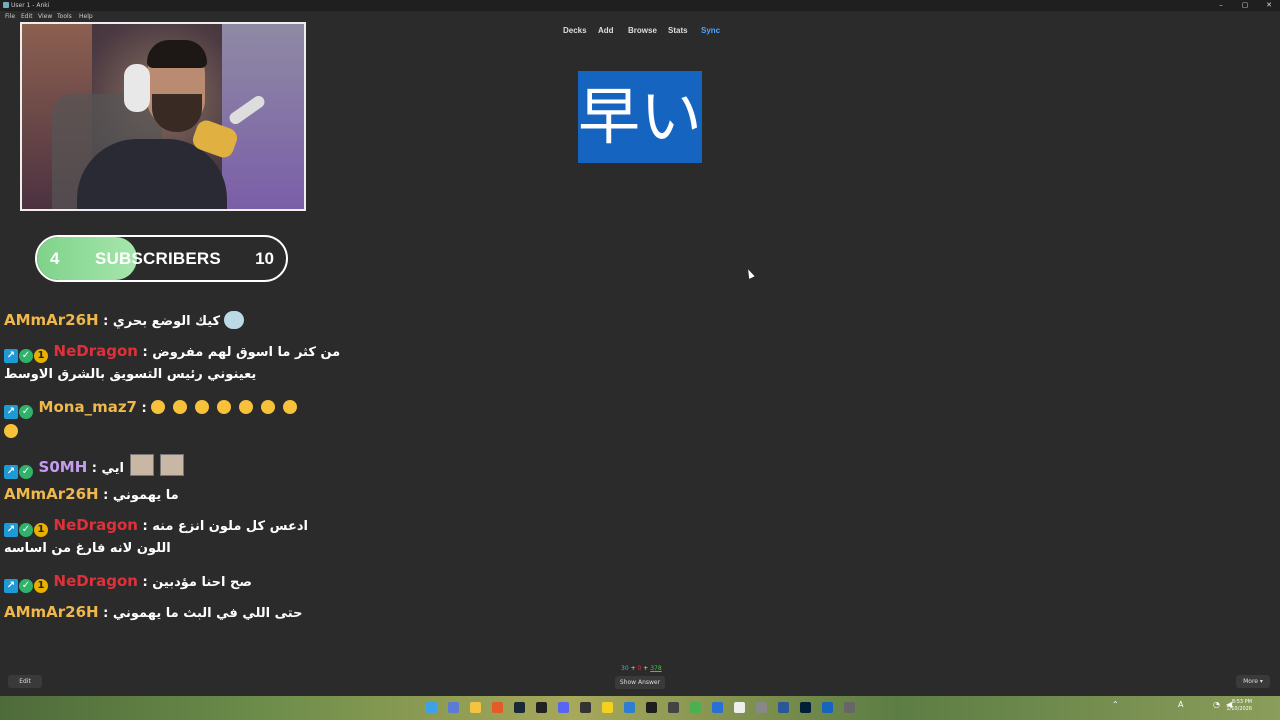  I want to click on chat-text: ما يهموني :, so click(141, 495).